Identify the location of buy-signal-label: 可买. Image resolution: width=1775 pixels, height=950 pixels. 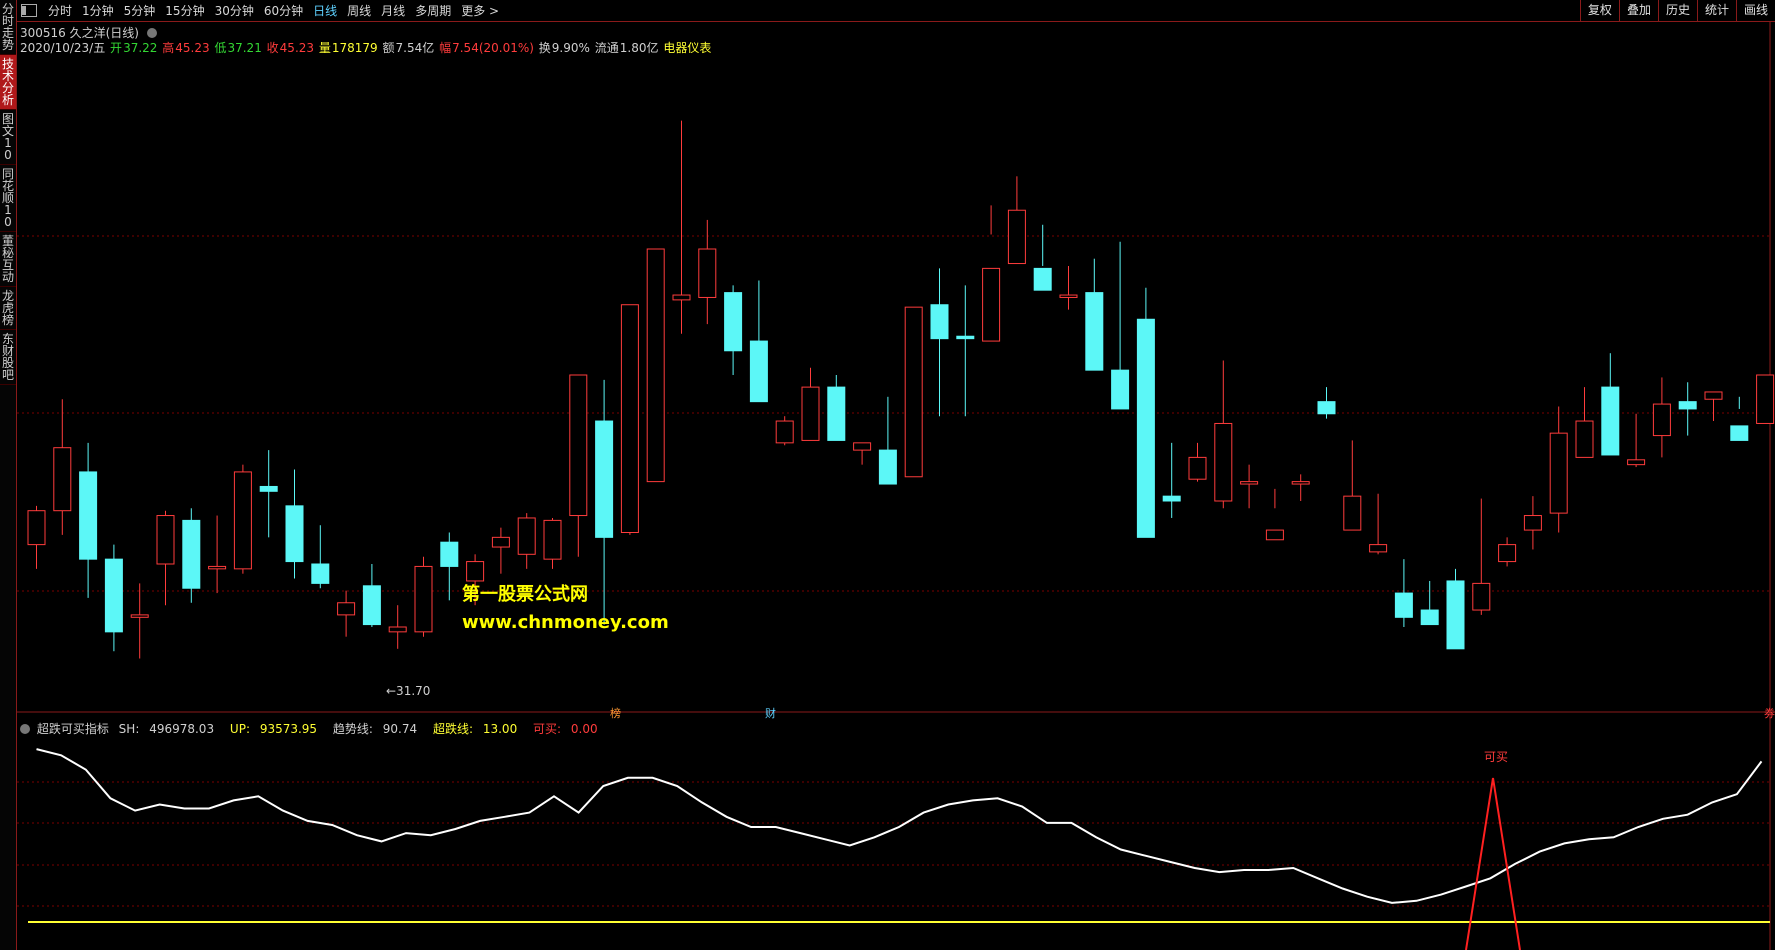
(1496, 757).